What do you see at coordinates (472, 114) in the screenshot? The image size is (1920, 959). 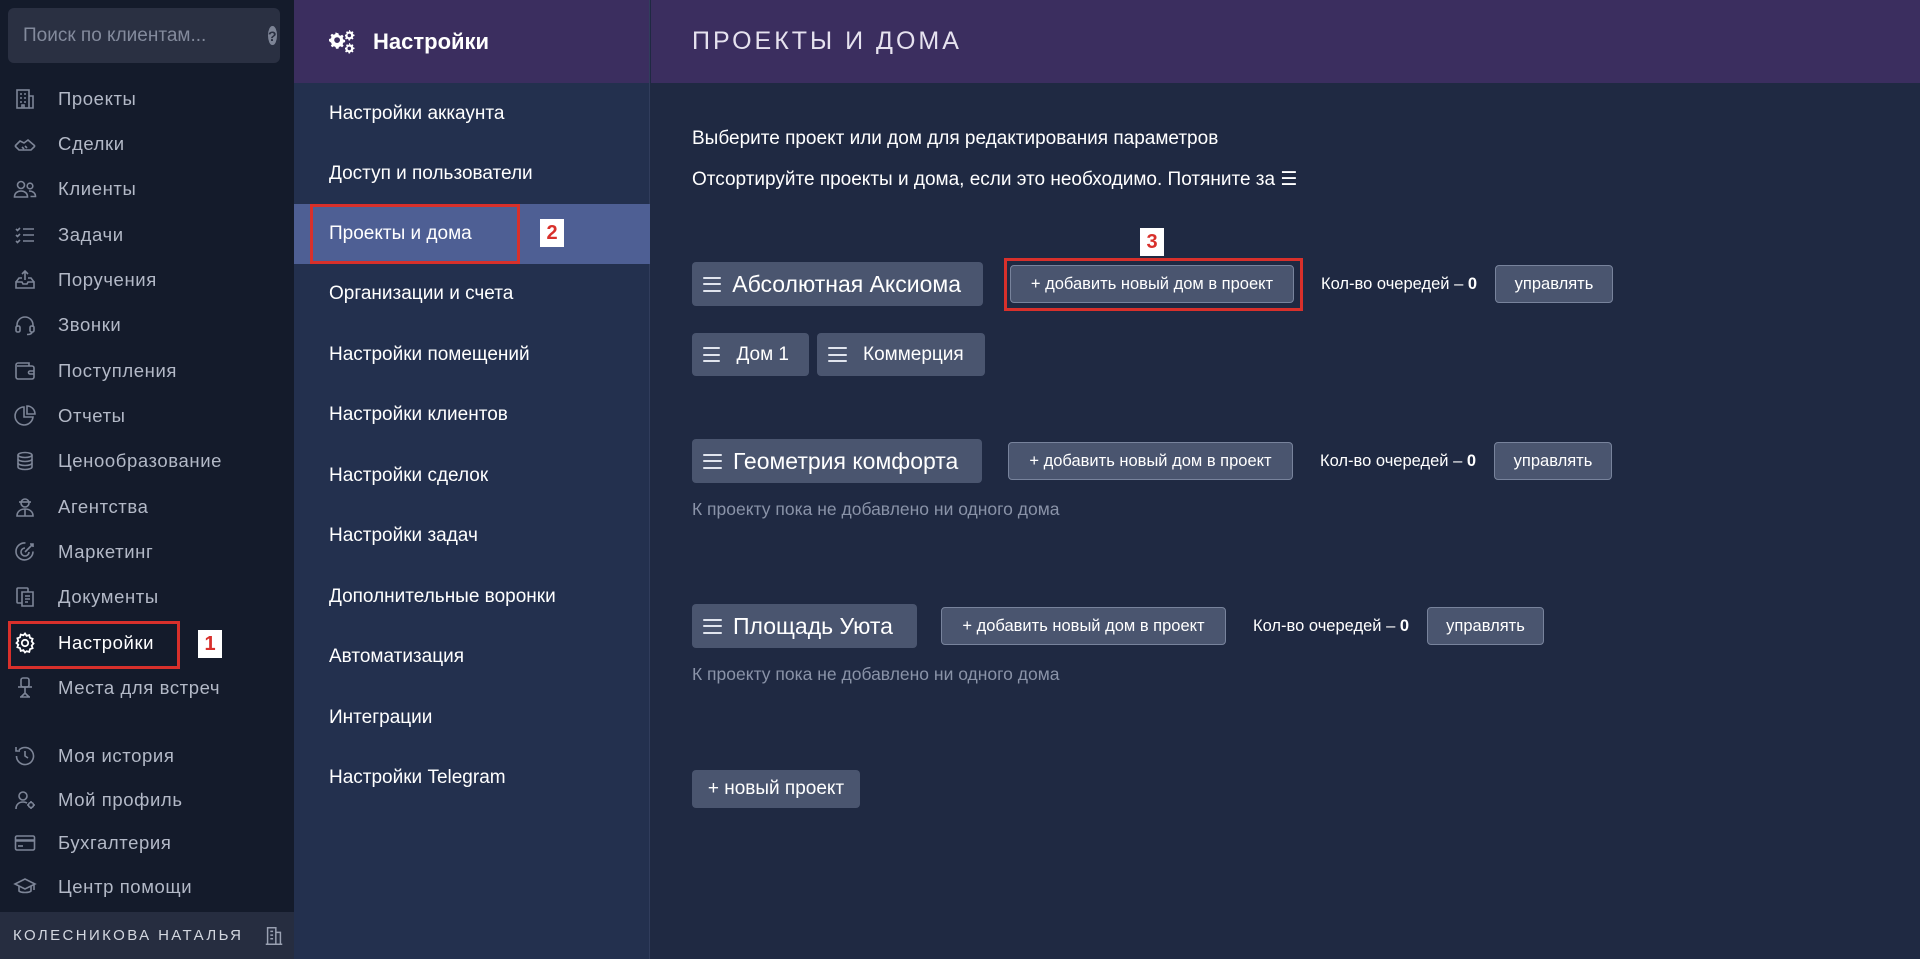 I see `settings-item-account: Настройки аккаунта` at bounding box center [472, 114].